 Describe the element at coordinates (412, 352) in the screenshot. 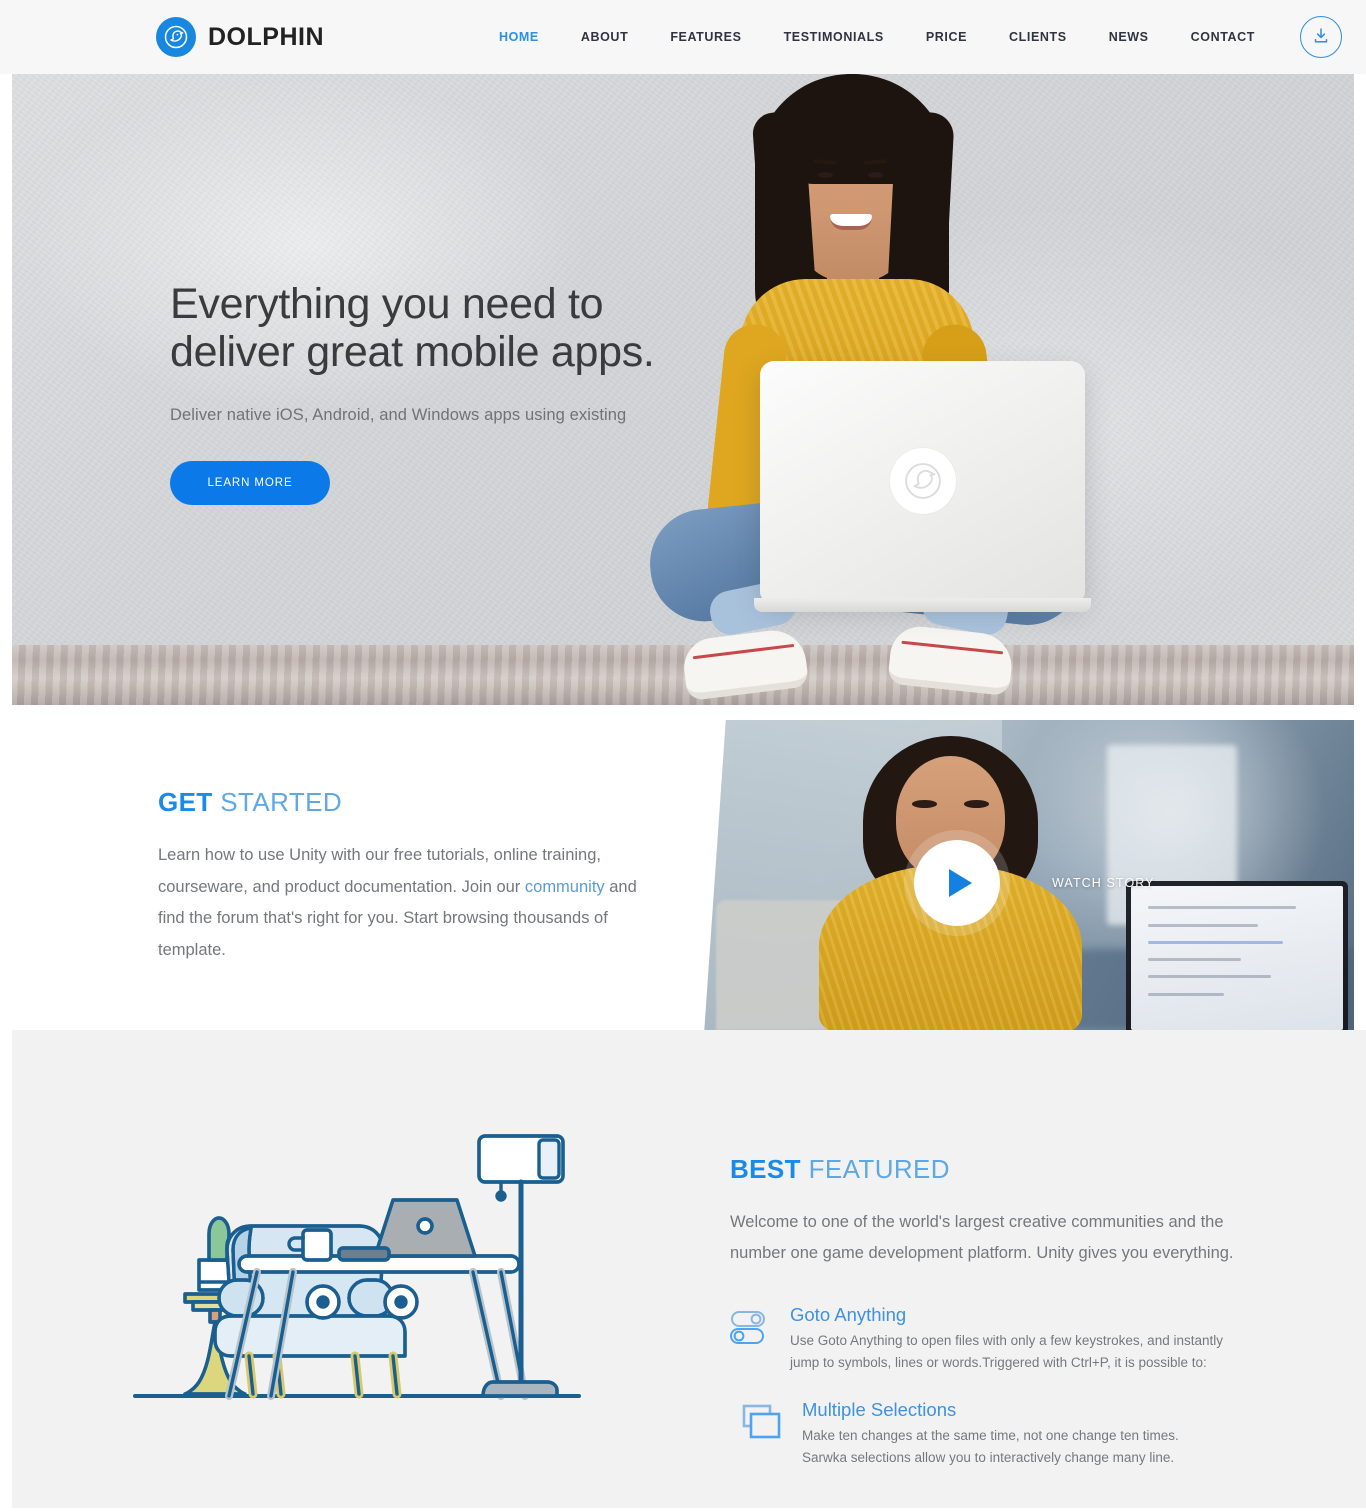

I see `hero-title-line-2: deliver great mobile apps.` at that location.